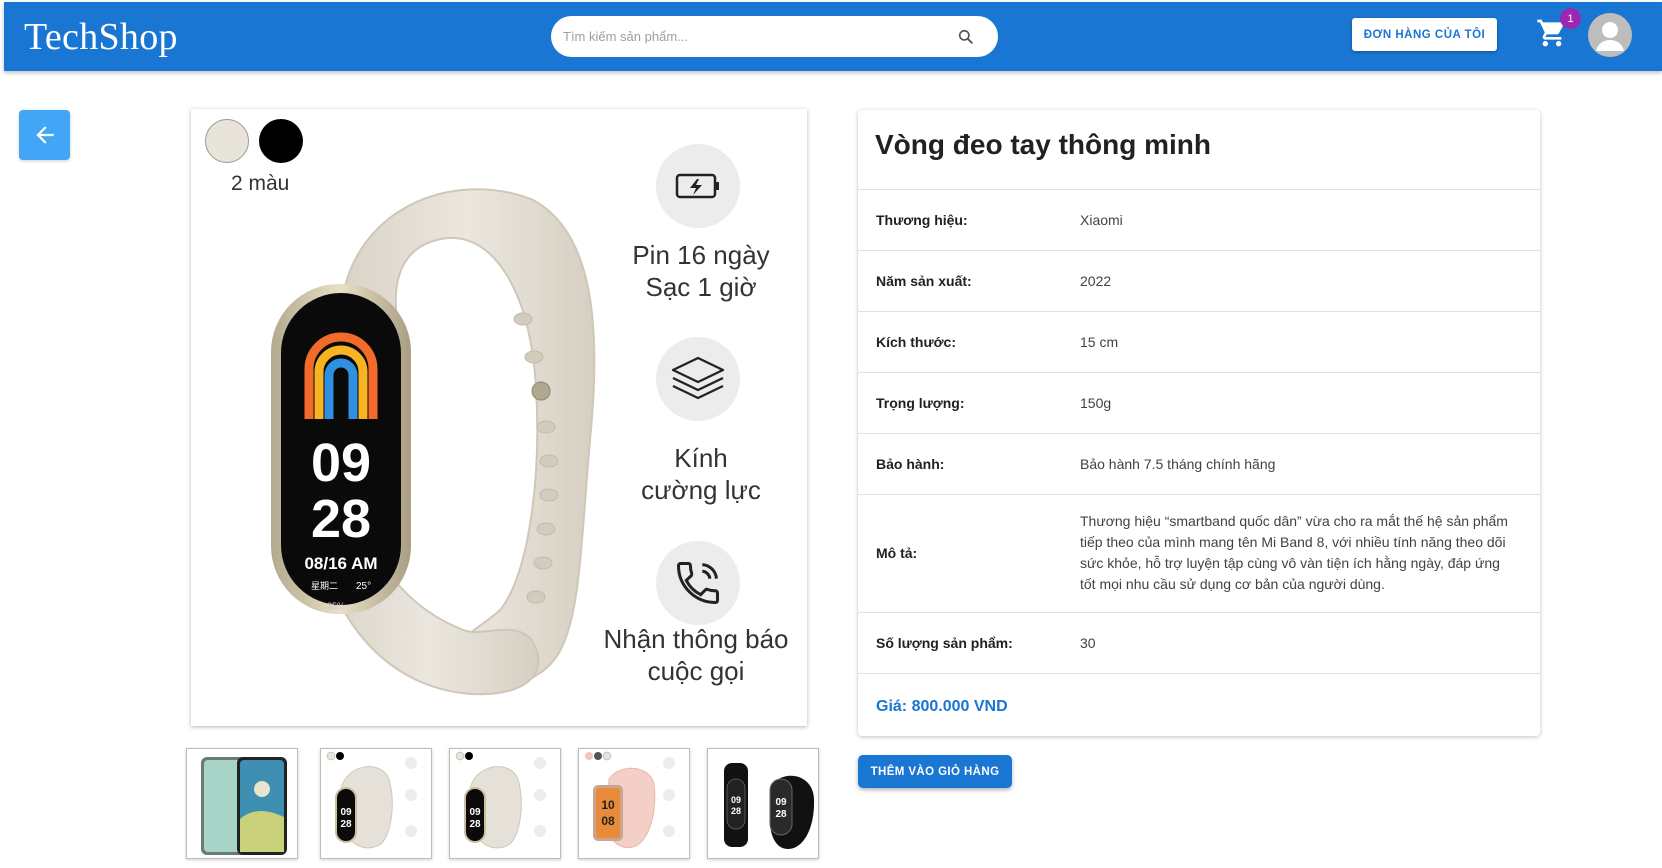 Image resolution: width=1662 pixels, height=868 pixels. I want to click on spec-value: 15 cm, so click(1099, 342).